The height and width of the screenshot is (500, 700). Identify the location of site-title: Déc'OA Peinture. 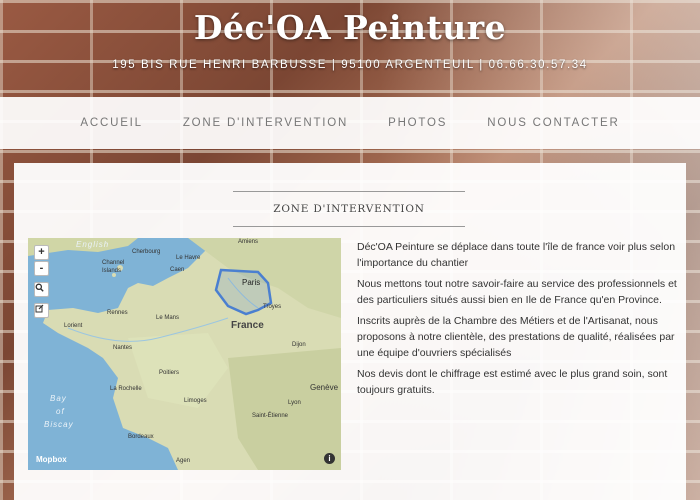
(350, 27).